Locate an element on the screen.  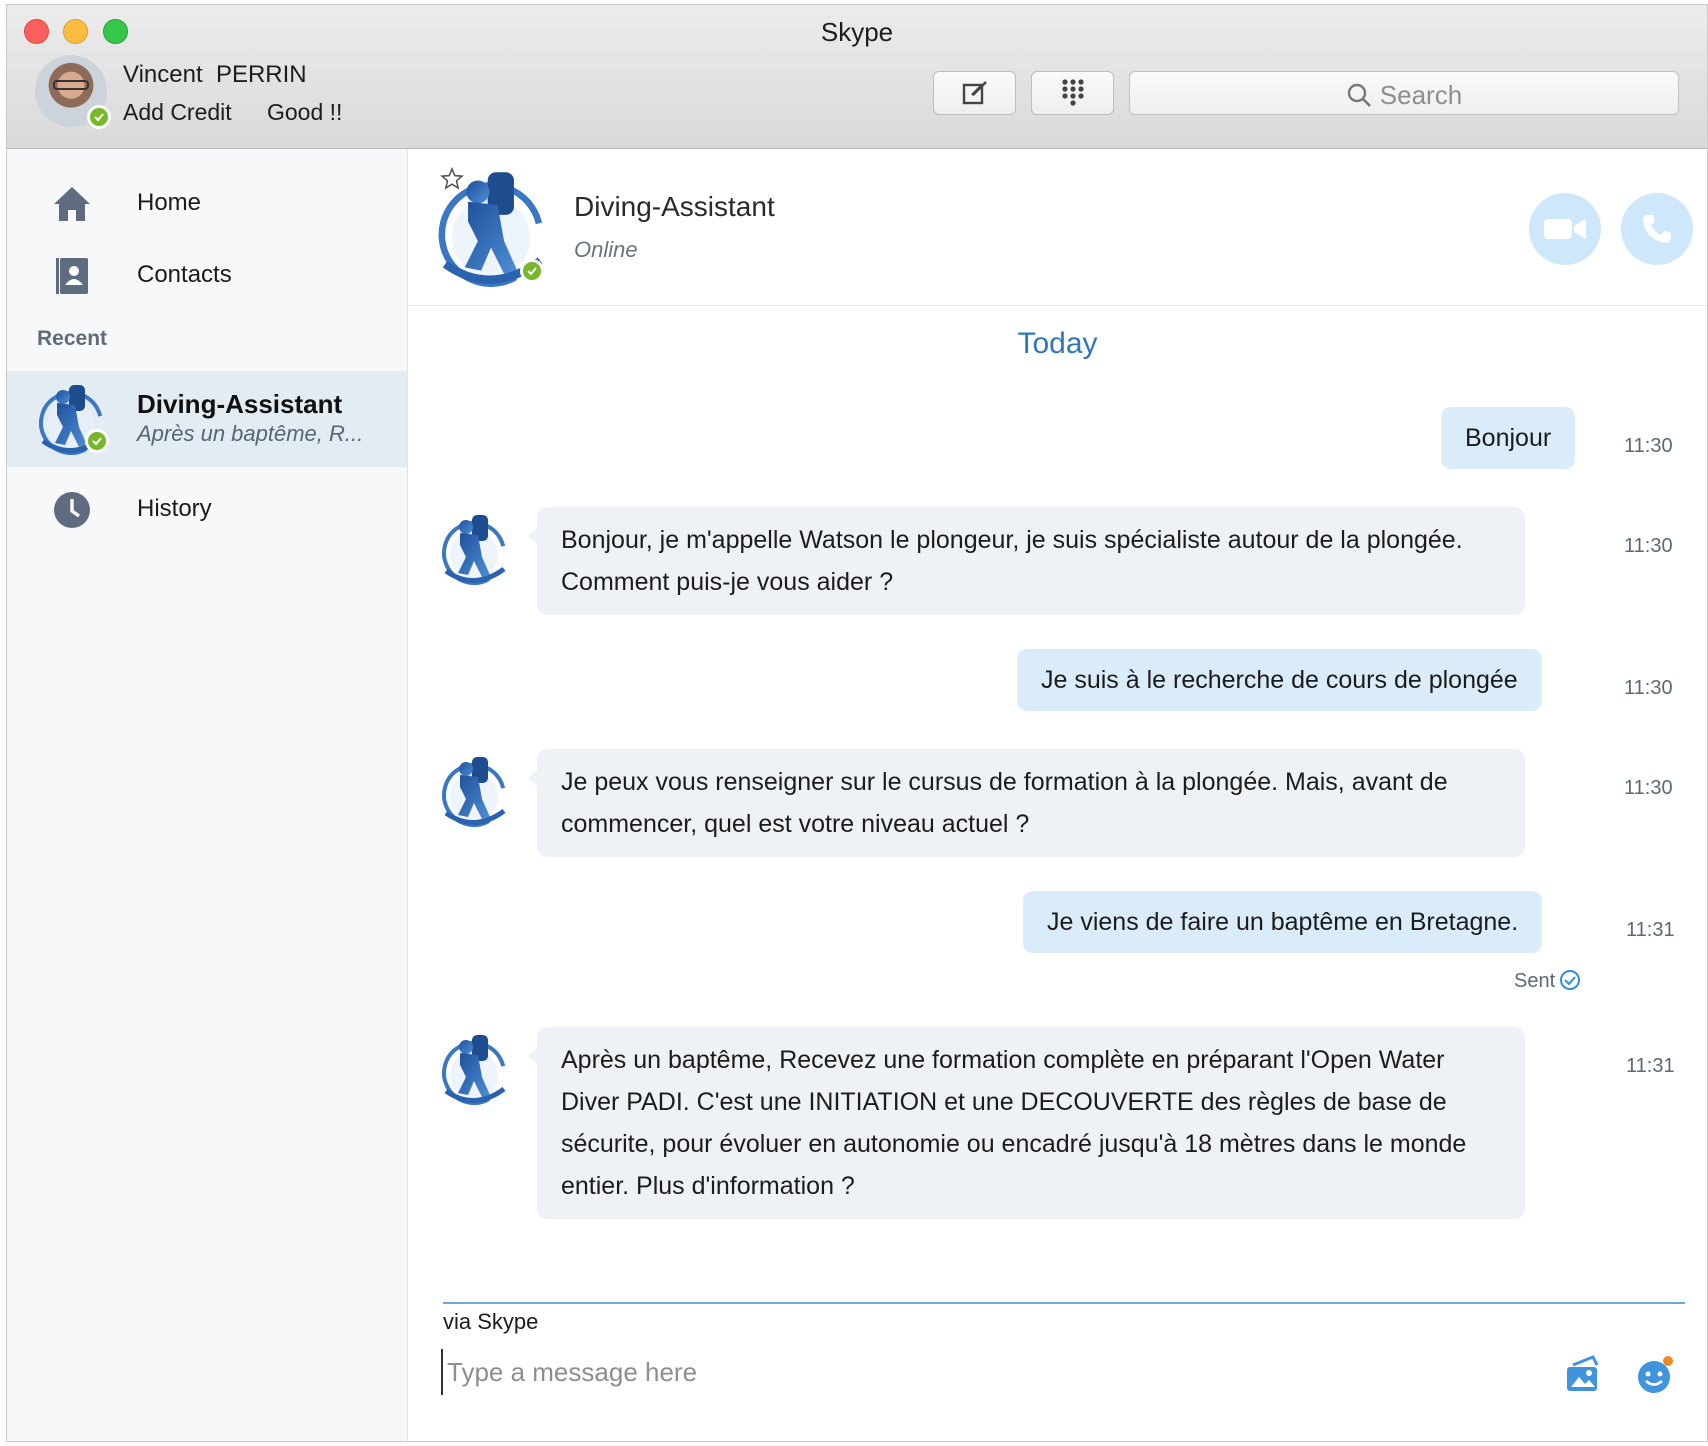
search-placeholder: Search is located at coordinates (1421, 95).